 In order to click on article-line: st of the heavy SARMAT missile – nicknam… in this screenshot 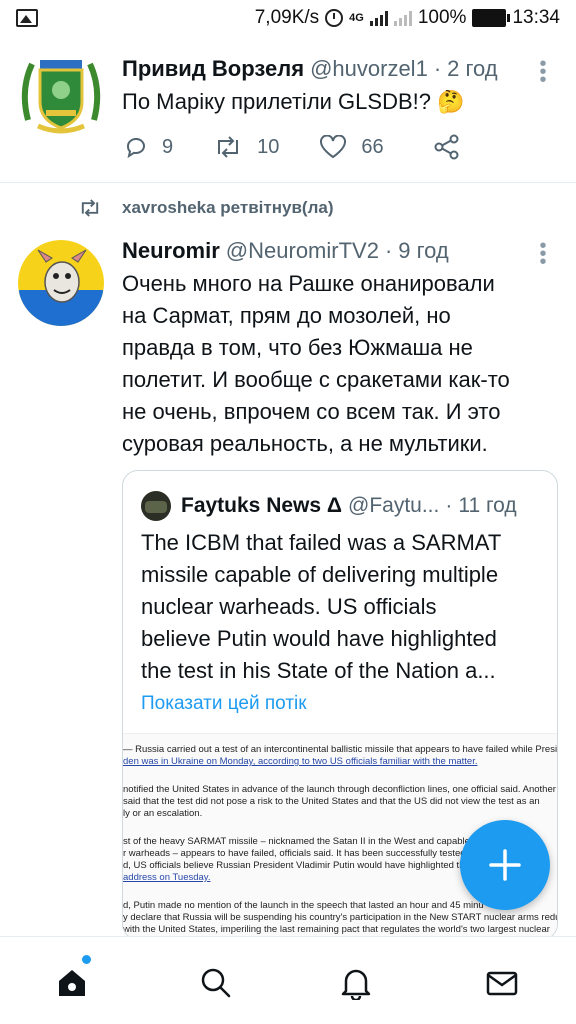, I will do `click(306, 841)`.